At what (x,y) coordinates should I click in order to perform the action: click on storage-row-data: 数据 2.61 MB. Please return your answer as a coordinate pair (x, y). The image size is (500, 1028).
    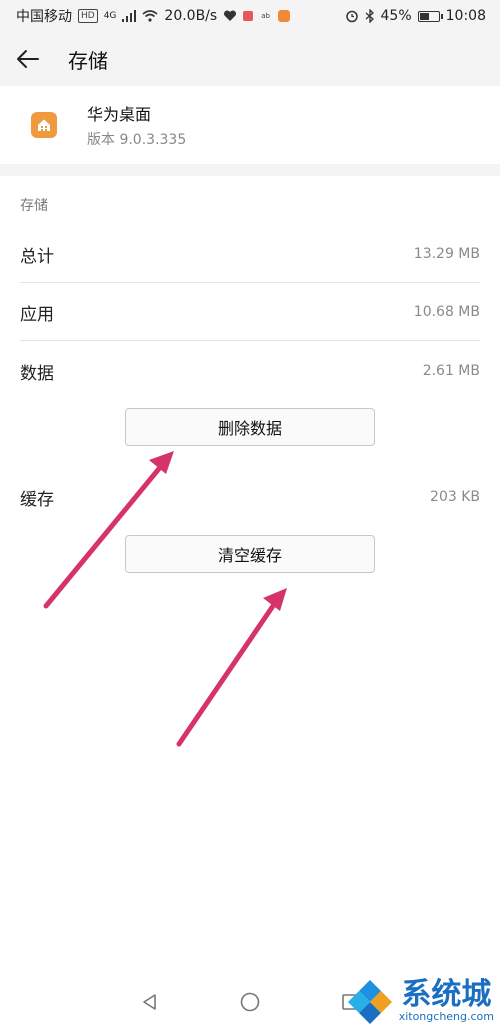
    Looking at the image, I should click on (250, 371).